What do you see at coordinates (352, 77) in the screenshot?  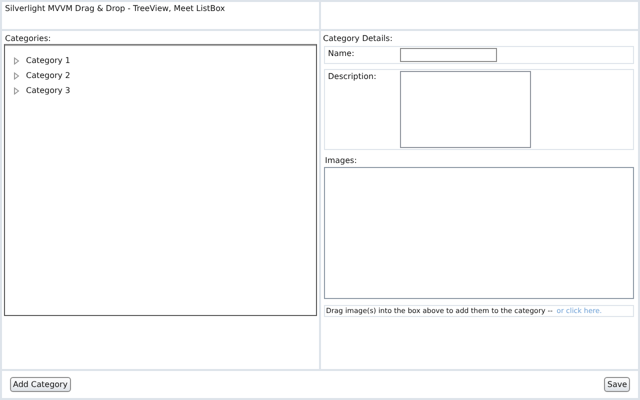 I see `description-label: Description:` at bounding box center [352, 77].